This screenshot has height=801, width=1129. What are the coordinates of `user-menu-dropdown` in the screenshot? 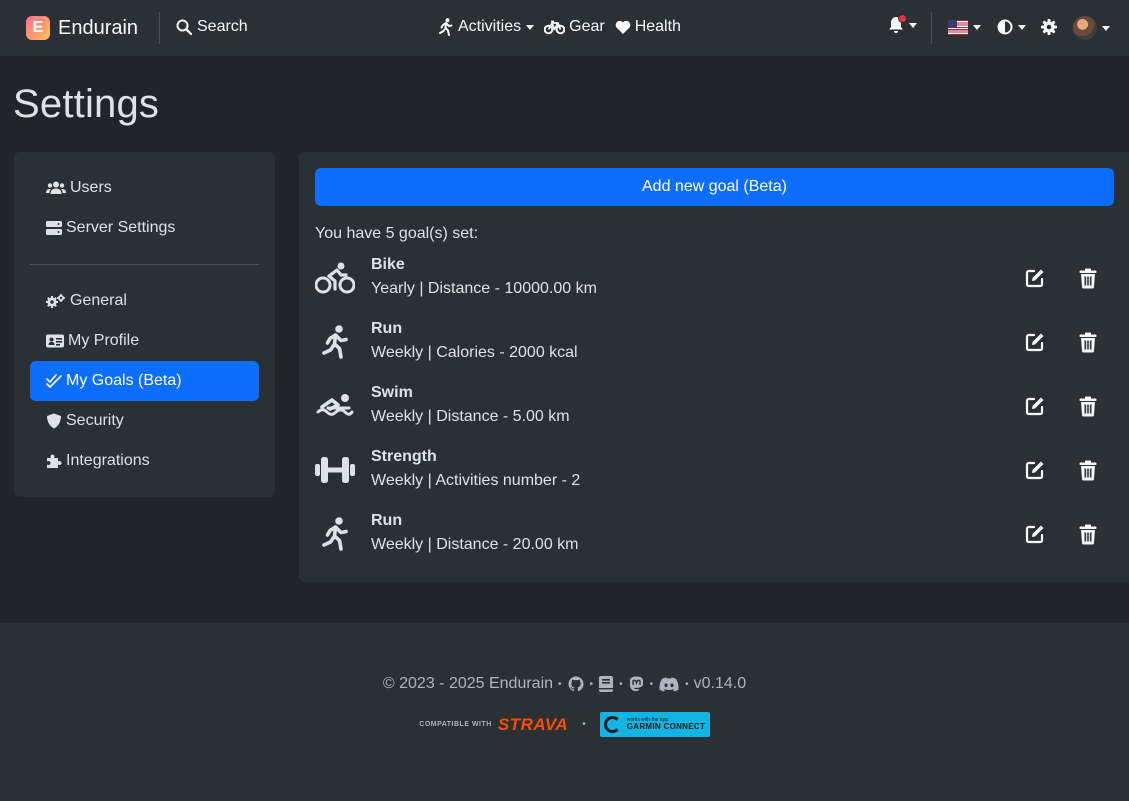 It's located at (1091, 28).